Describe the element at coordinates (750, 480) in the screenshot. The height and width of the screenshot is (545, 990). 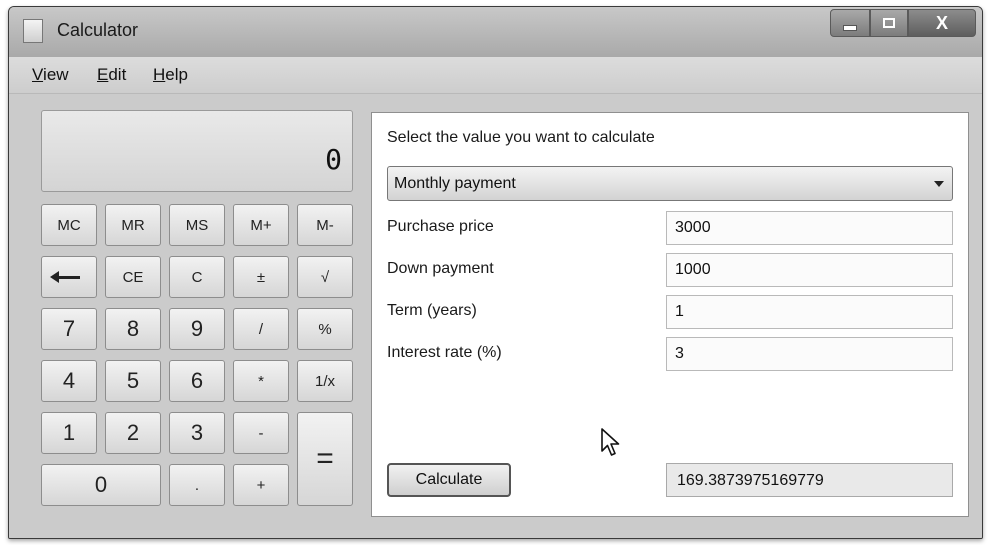
I see `result-value: 169.3873975169779` at that location.